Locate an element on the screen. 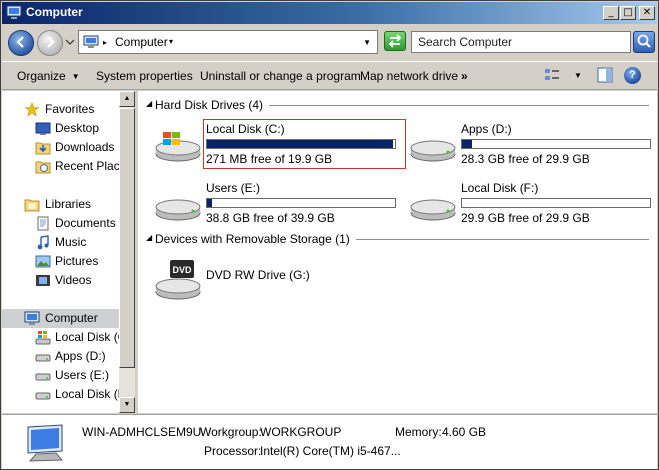 Image resolution: width=659 pixels, height=470 pixels. search-input is located at coordinates (521, 42).